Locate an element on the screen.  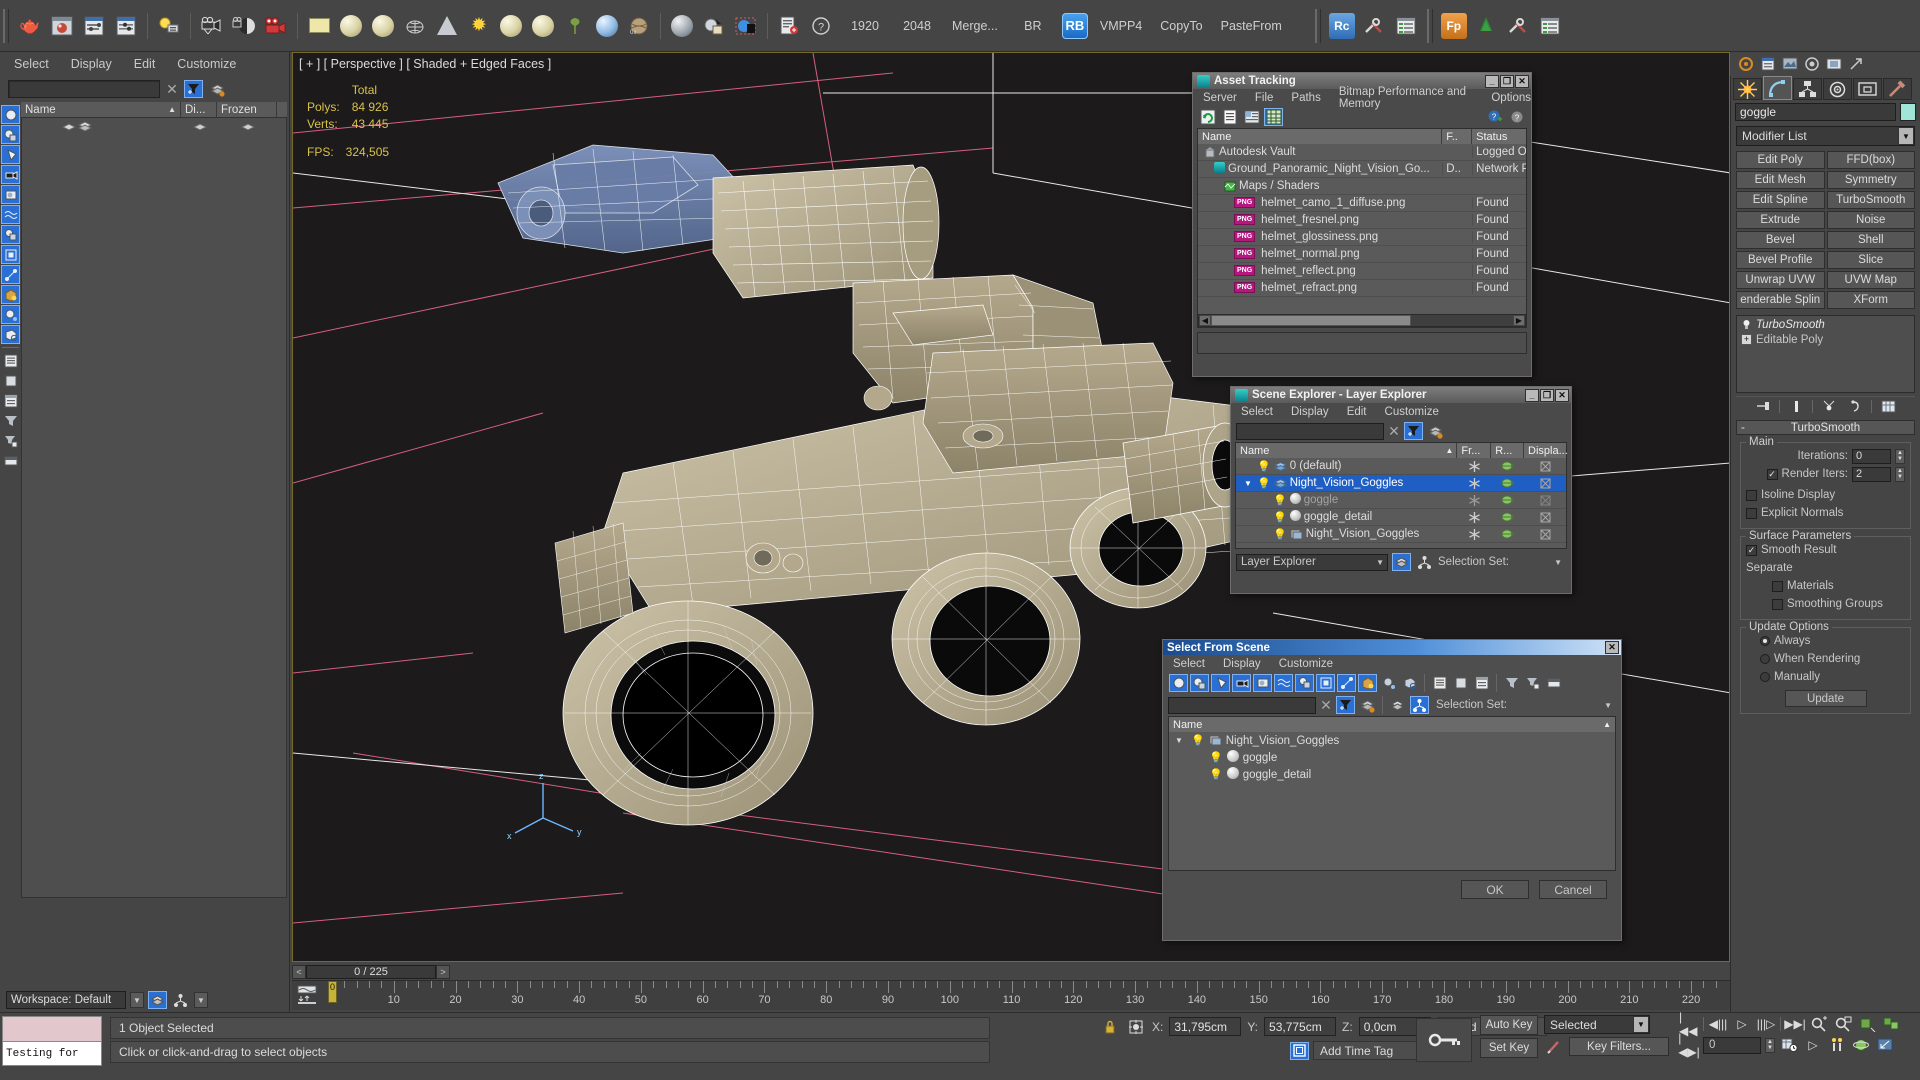
filter-lights-icon is located at coordinates (10, 154).